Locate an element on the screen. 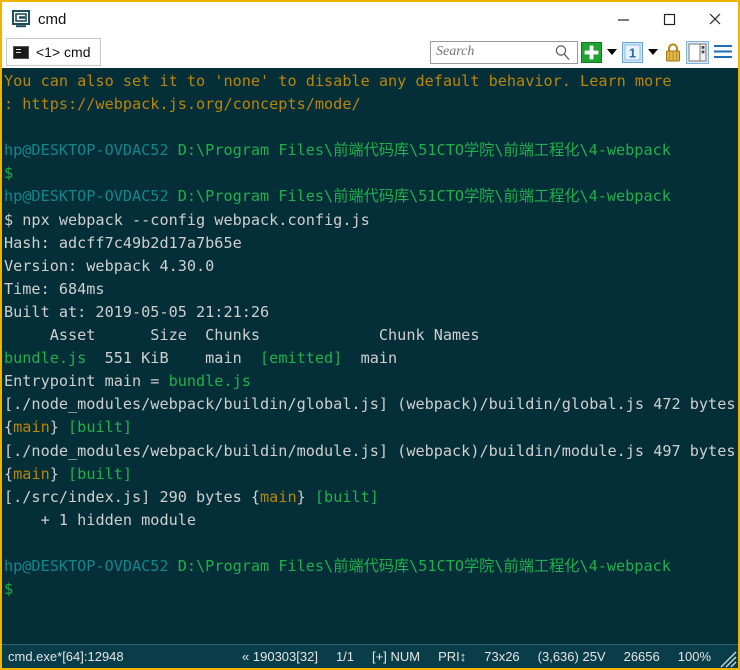  terminal-span: [./src/index.js] 290 bytes { is located at coordinates (132, 496).